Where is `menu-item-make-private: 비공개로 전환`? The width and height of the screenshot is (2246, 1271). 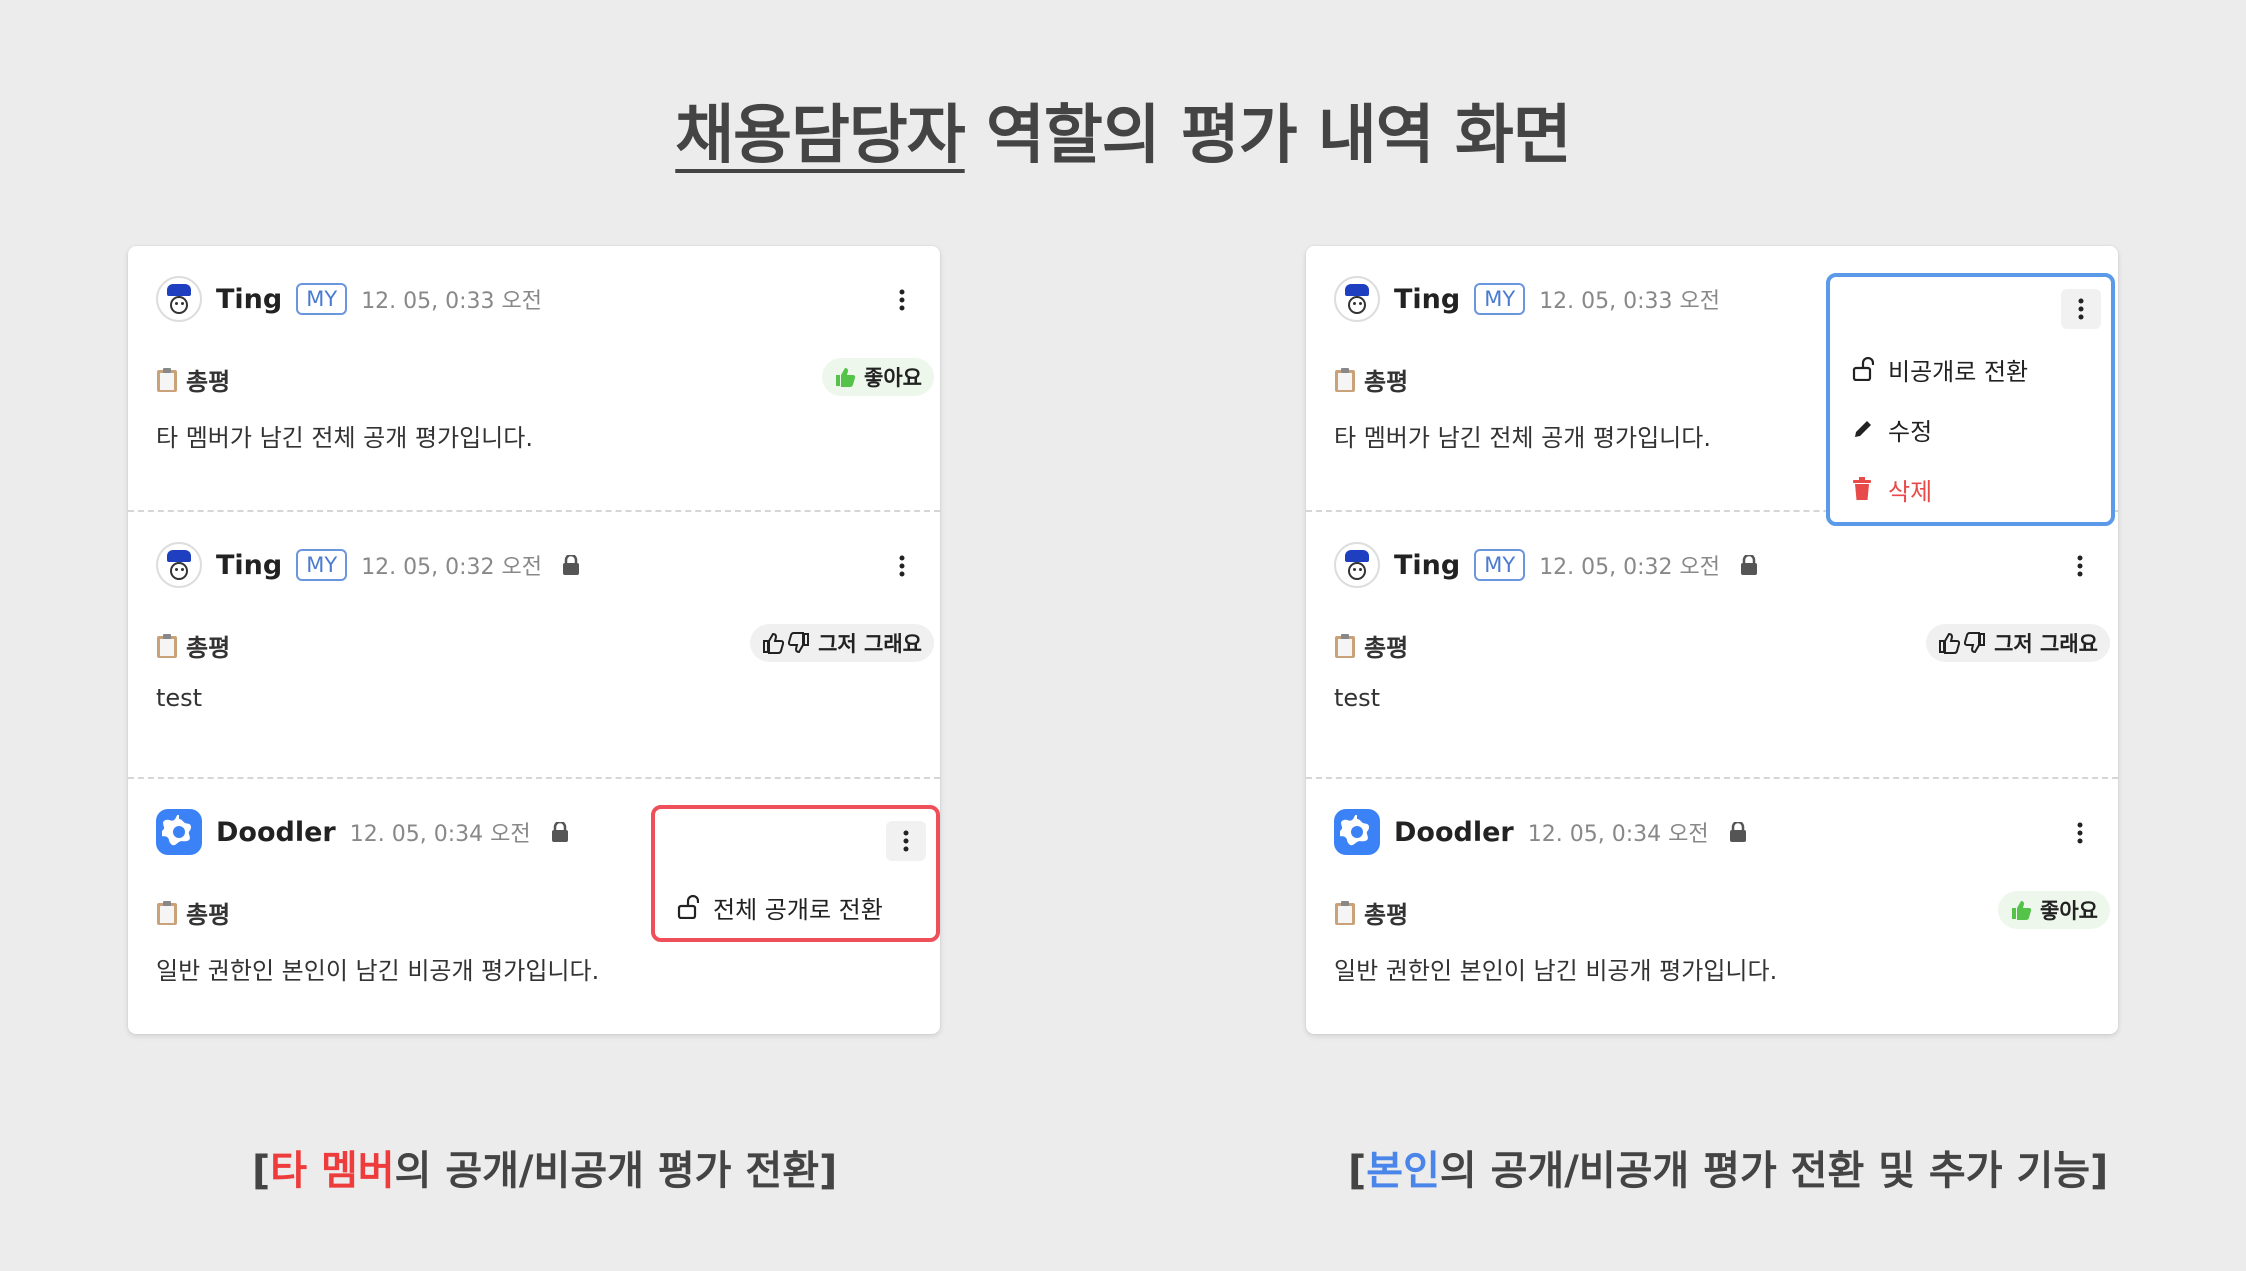
menu-item-make-private: 비공개로 전환 is located at coordinates (1970, 369).